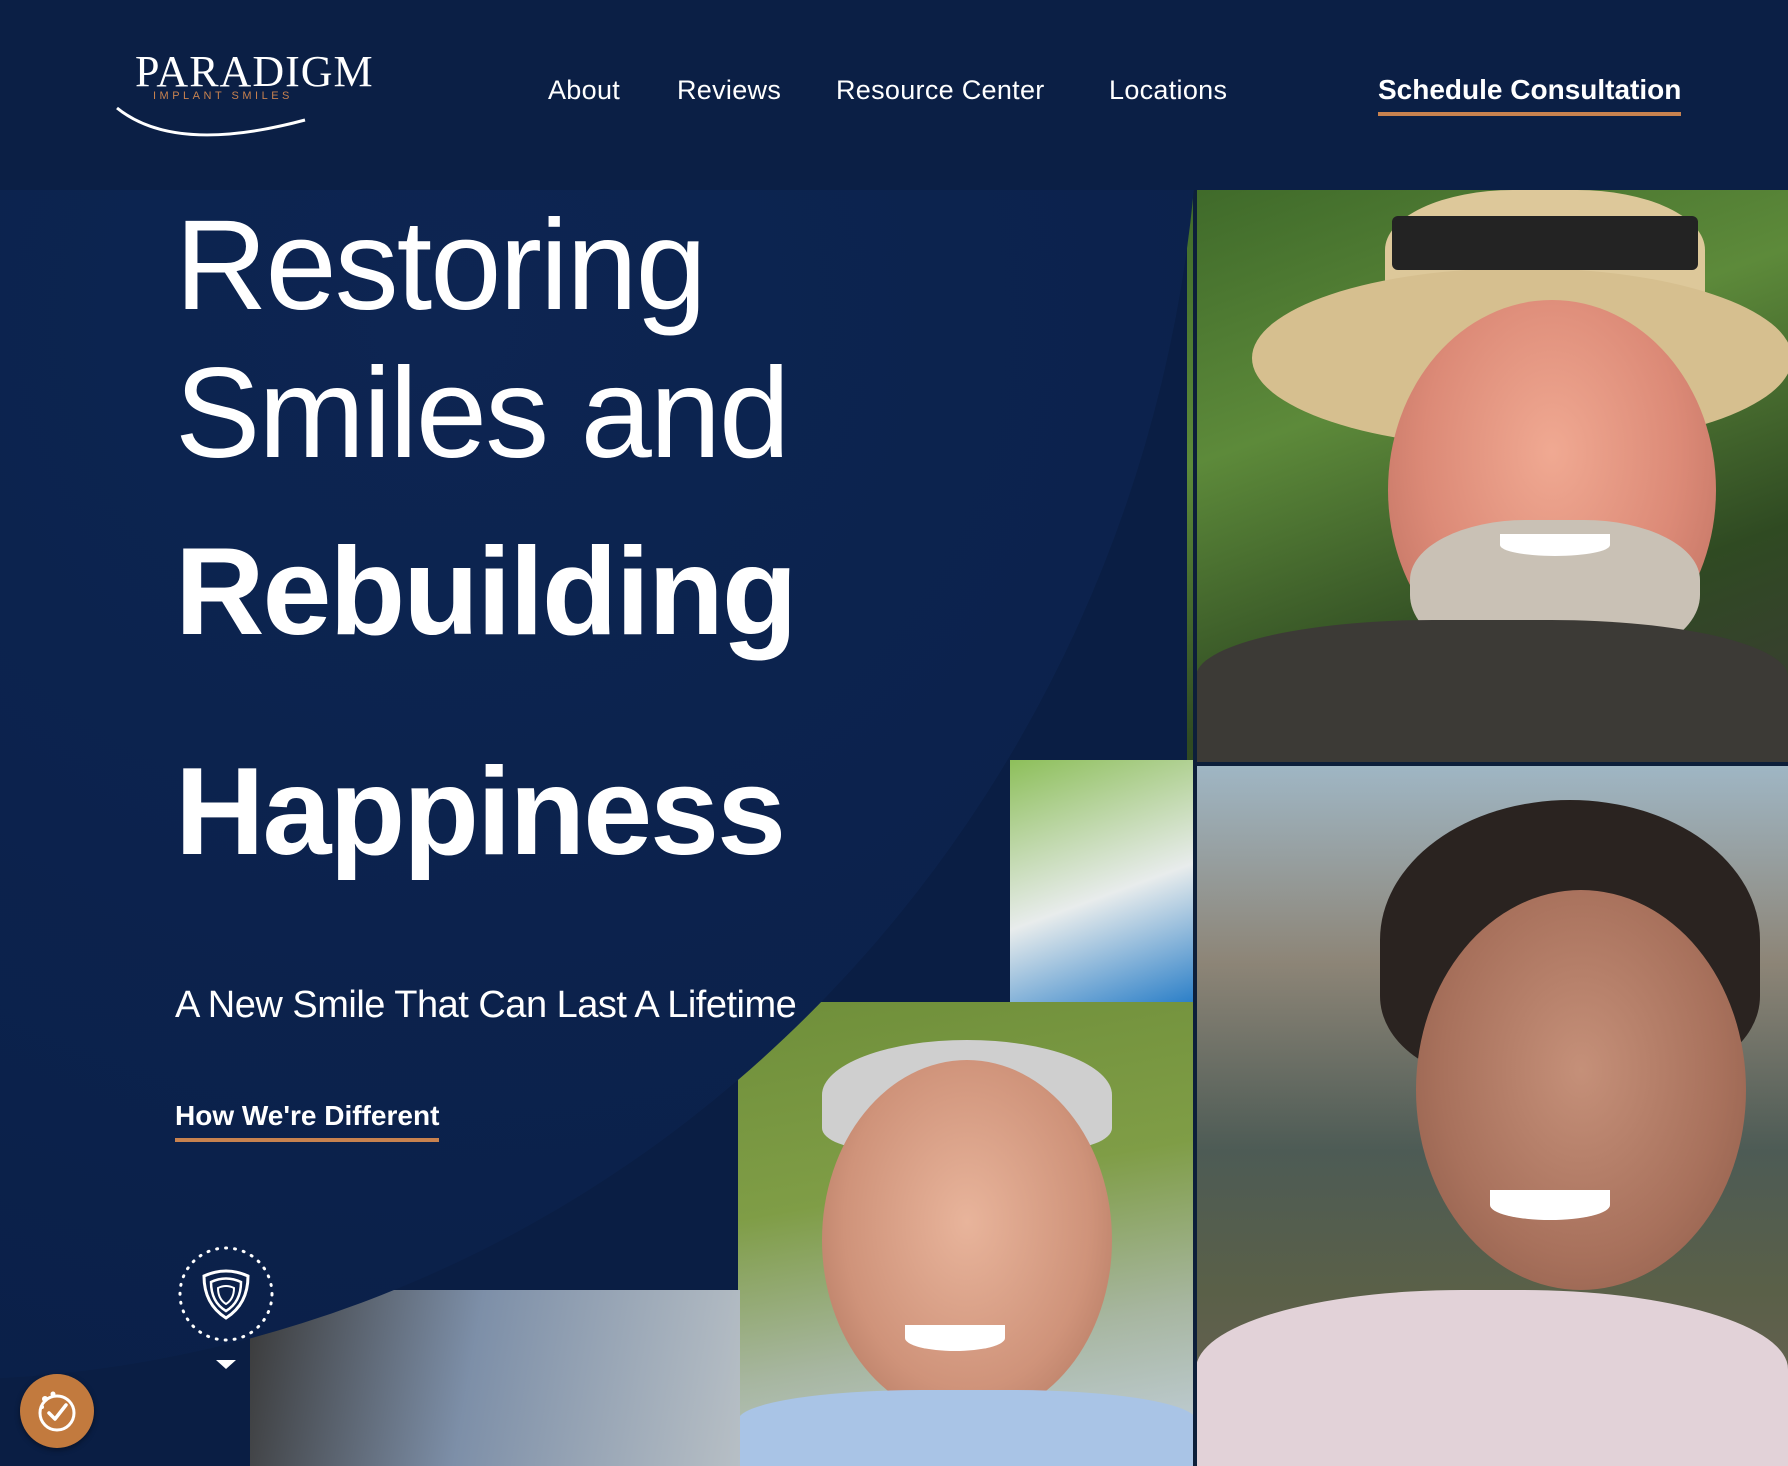 Image resolution: width=1788 pixels, height=1466 pixels. What do you see at coordinates (1103, 881) in the screenshot?
I see `testimonial-photo-partial` at bounding box center [1103, 881].